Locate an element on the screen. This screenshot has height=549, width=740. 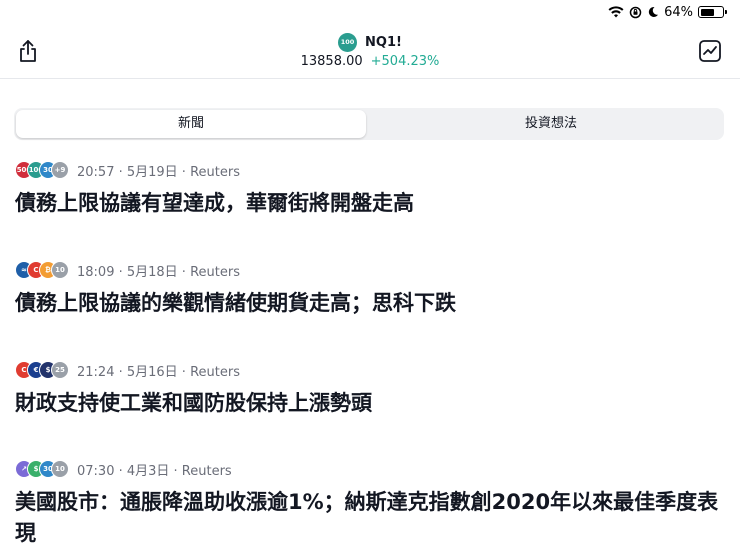
orientation-lock-icon is located at coordinates (635, 12).